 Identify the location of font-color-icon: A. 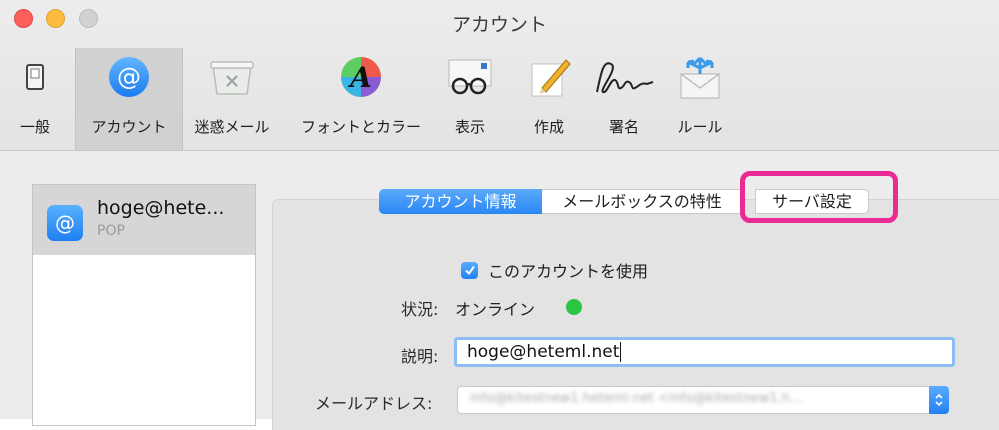
(361, 77).